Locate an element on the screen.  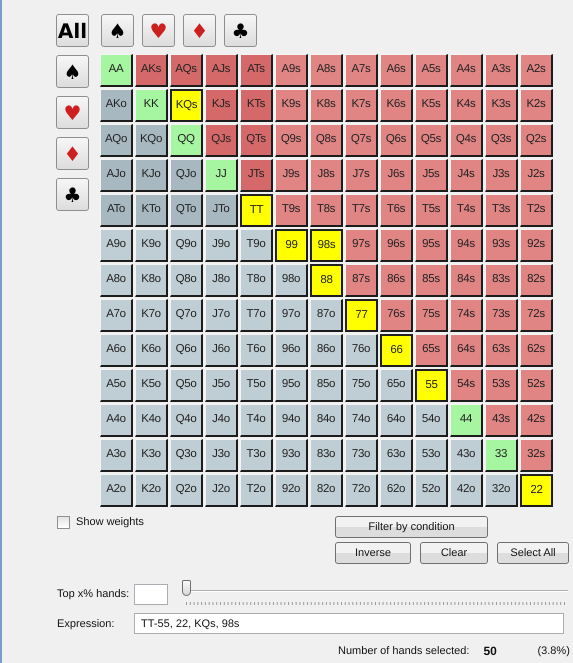
hand-cell: K5o is located at coordinates (151, 385).